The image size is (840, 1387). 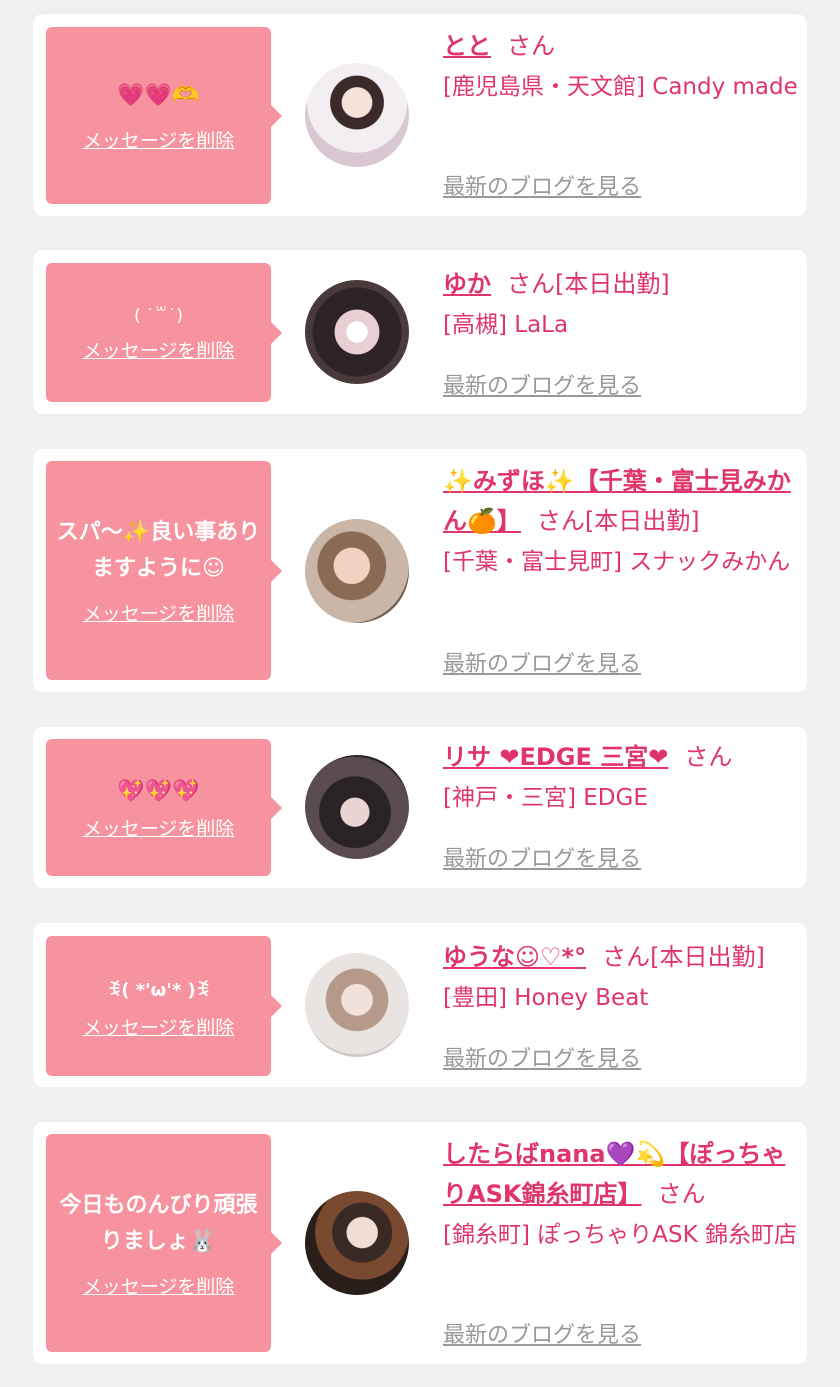 I want to click on message-text: ꉂ( *'ω'* )ꉂ, so click(x=158, y=990).